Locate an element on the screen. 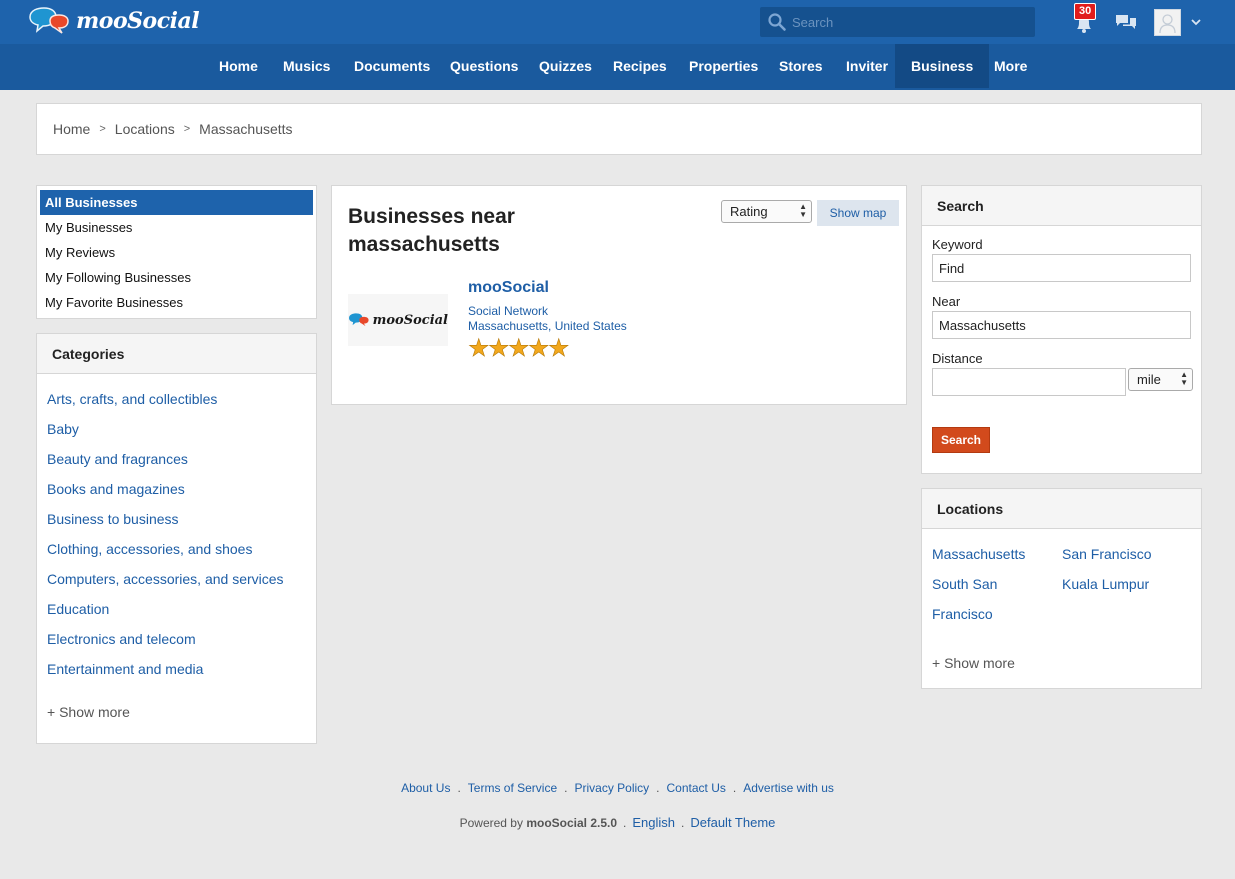 This screenshot has height=879, width=1235. category-link: Arts, crafts, and collectibles is located at coordinates (132, 399).